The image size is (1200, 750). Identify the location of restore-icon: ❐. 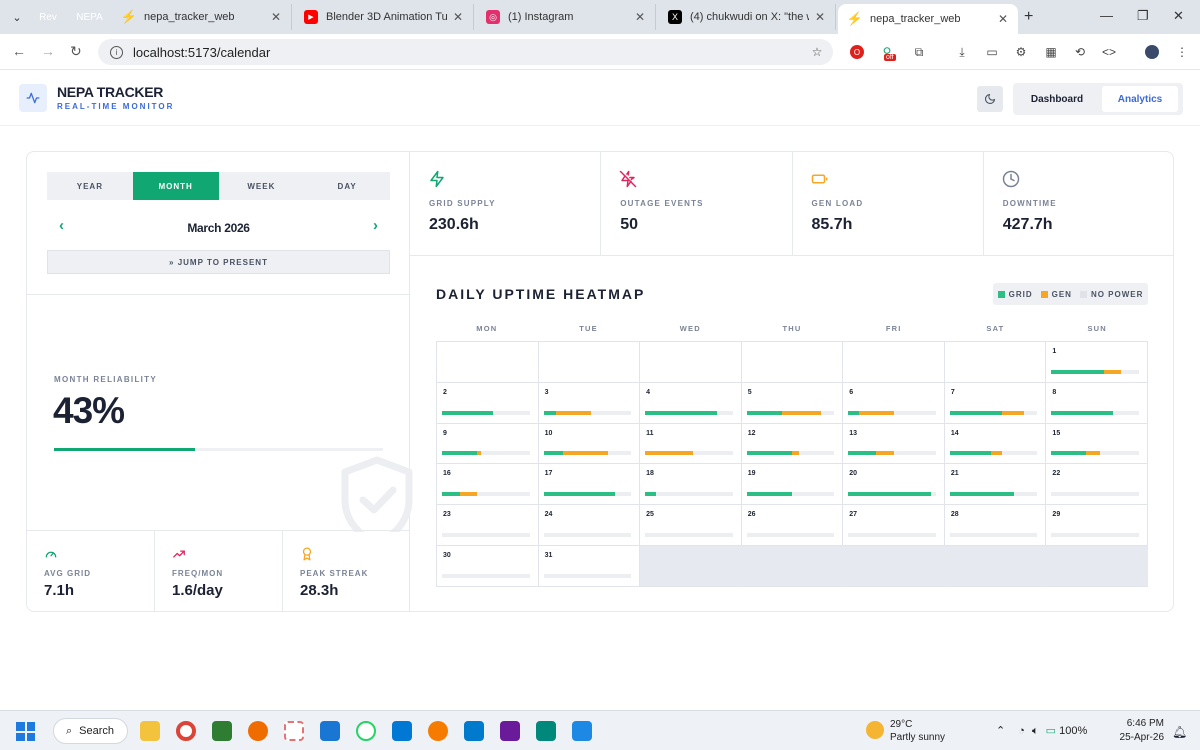
(1143, 16).